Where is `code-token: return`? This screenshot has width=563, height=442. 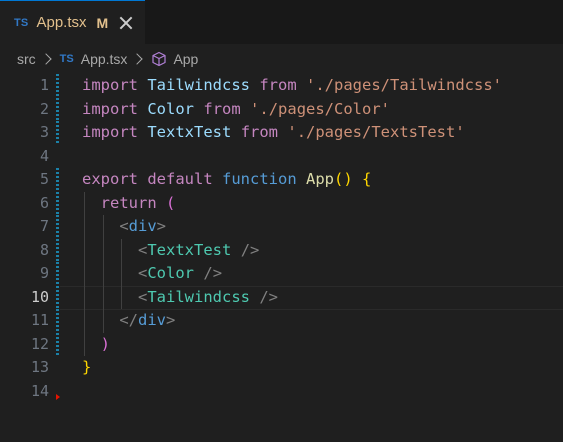 code-token: return is located at coordinates (128, 202).